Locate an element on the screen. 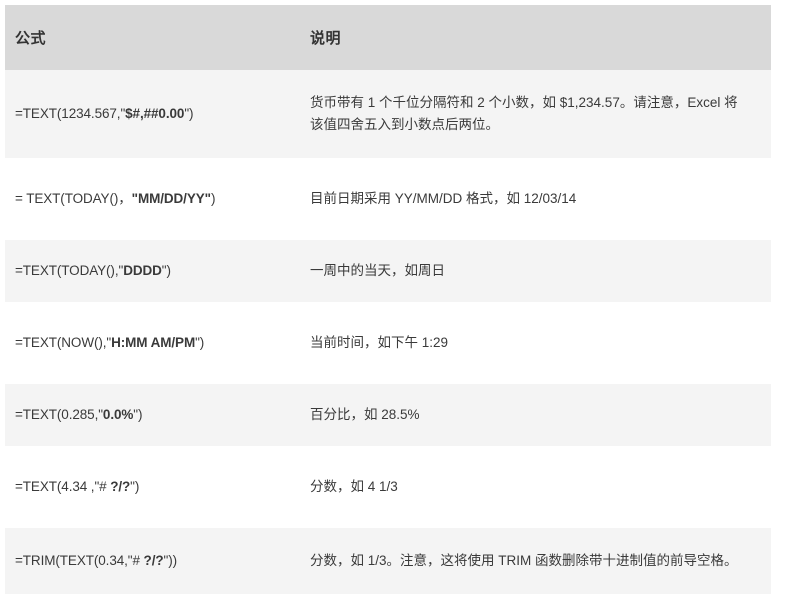  formula-cell: =TEXT(4.34 ,"# ?/?") is located at coordinates (152, 487).